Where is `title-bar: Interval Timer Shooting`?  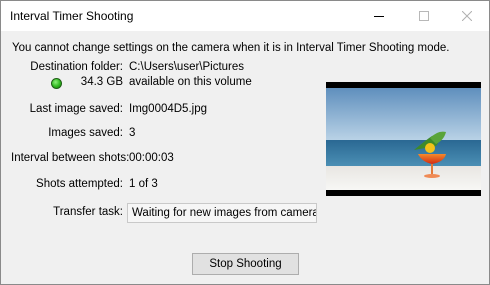
title-bar: Interval Timer Shooting is located at coordinates (245, 16).